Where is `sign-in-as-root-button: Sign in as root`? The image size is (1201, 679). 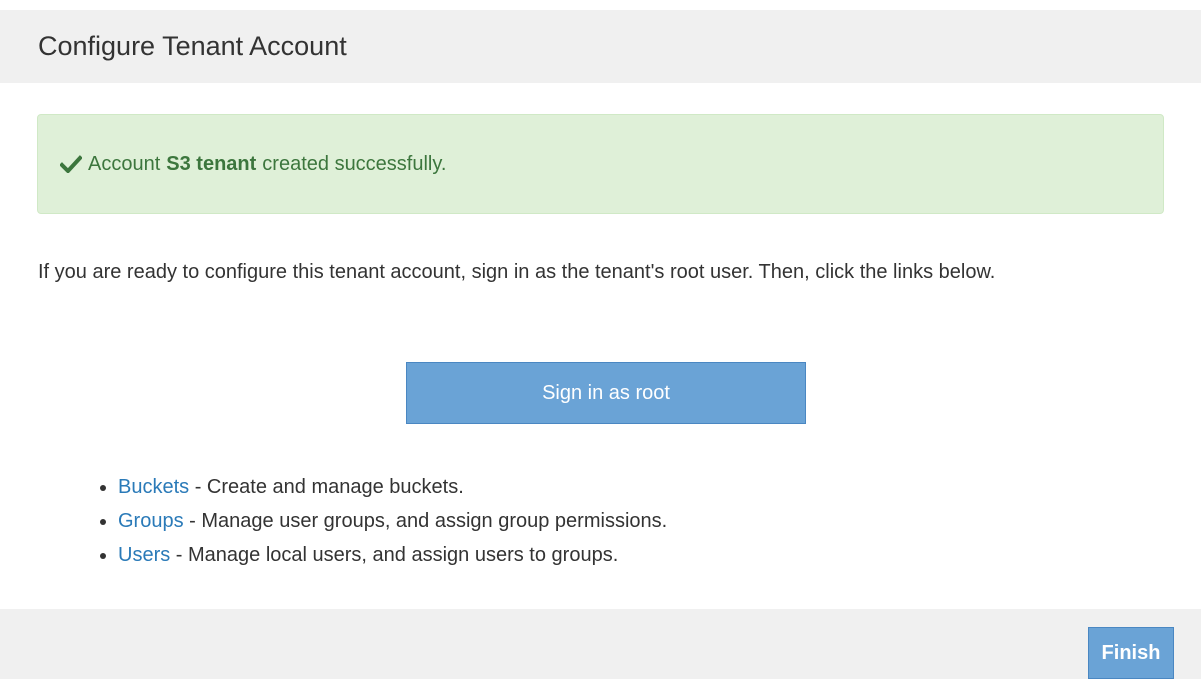 sign-in-as-root-button: Sign in as root is located at coordinates (606, 393).